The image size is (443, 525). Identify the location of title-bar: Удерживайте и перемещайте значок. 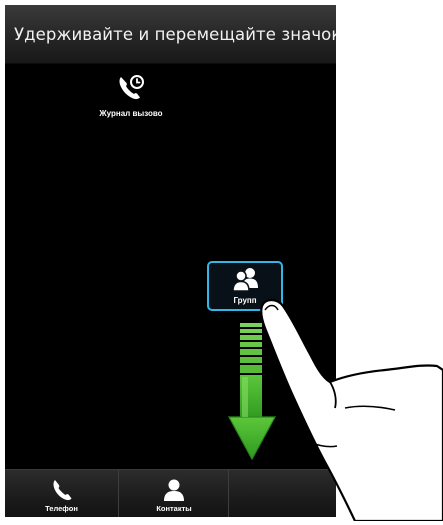
(170, 34).